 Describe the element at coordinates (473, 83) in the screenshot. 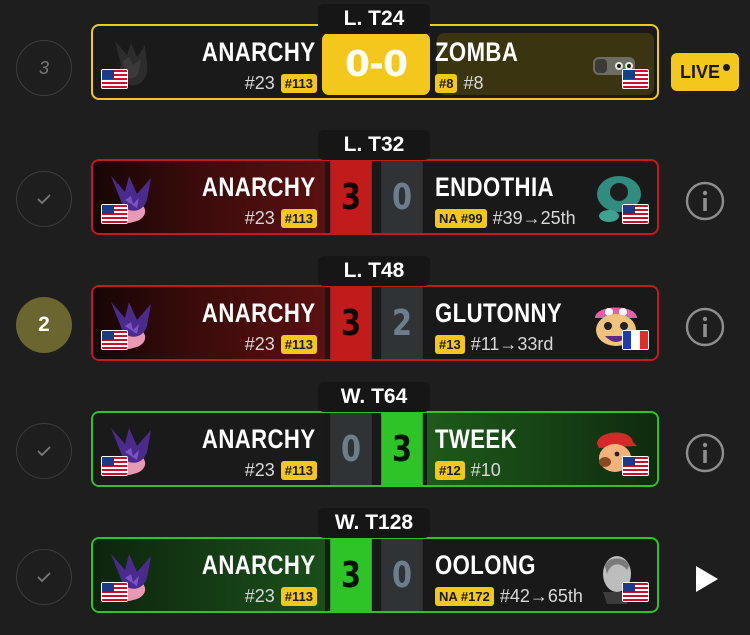

I see `opponent-seed: #8` at that location.